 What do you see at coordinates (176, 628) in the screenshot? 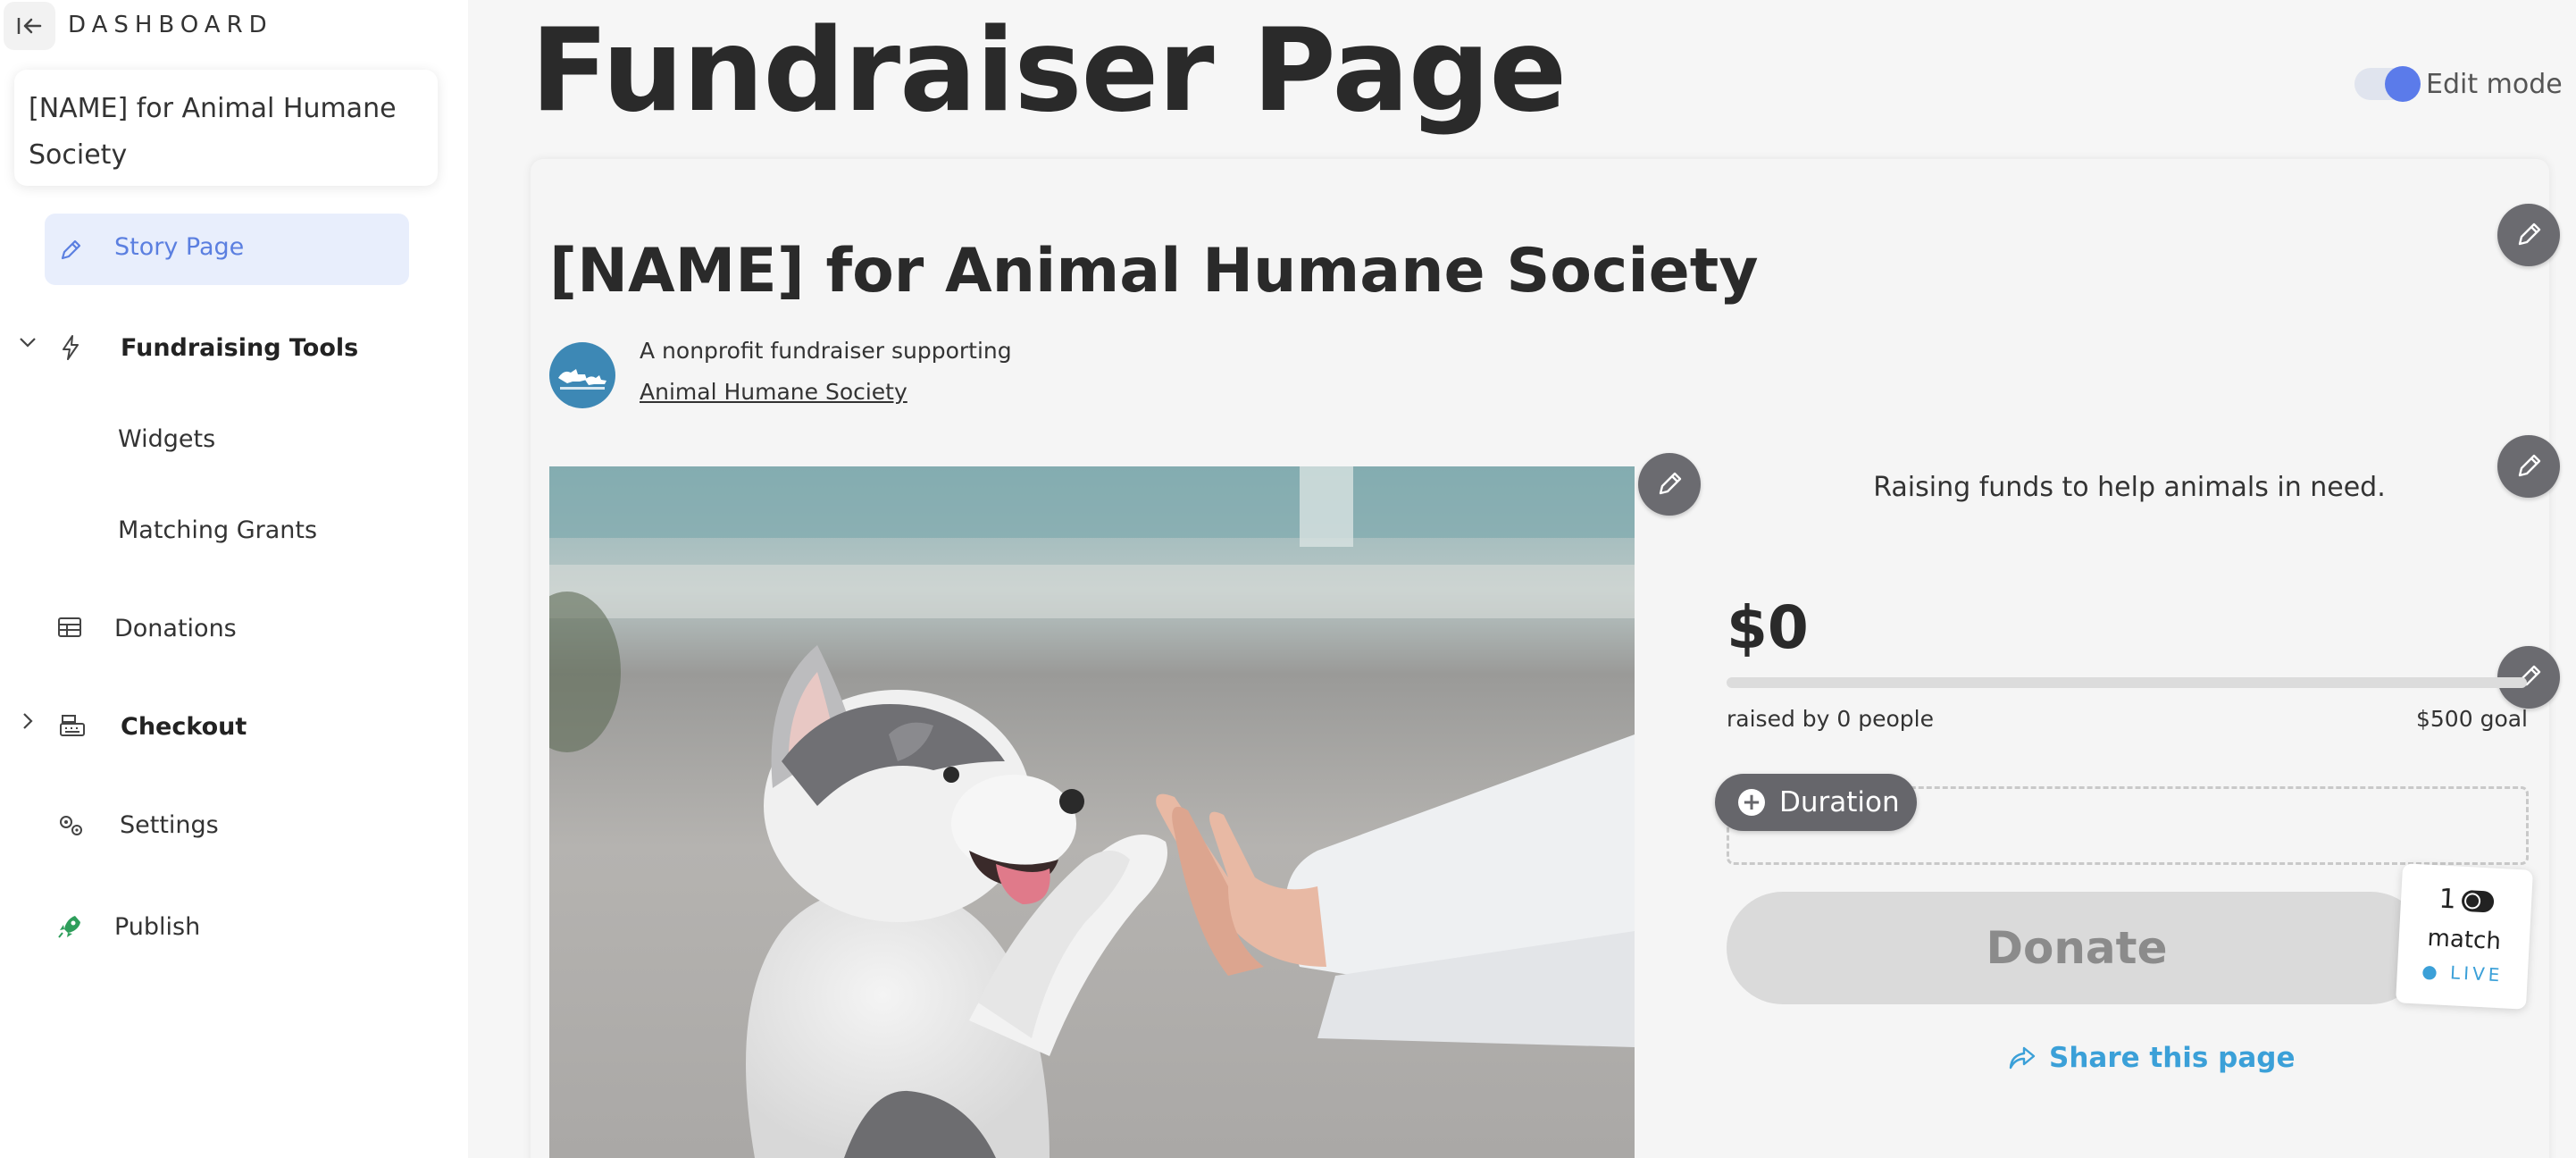
I see `sidebar-item-label: Donations` at bounding box center [176, 628].